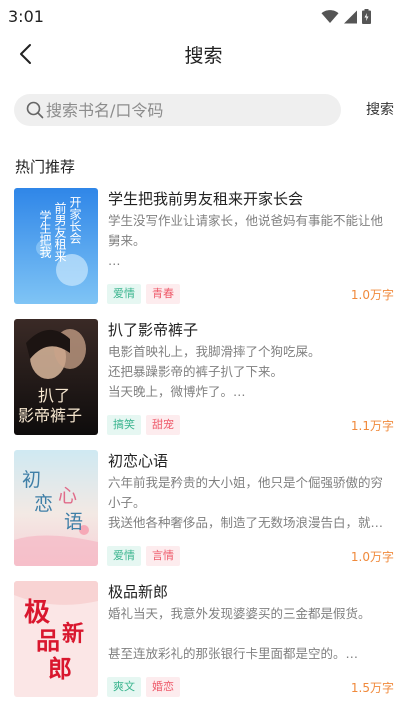 The height and width of the screenshot is (725, 407). What do you see at coordinates (196, 371) in the screenshot?
I see `description-line: 还把暴躁影帝的裤子扒了下来。` at bounding box center [196, 371].